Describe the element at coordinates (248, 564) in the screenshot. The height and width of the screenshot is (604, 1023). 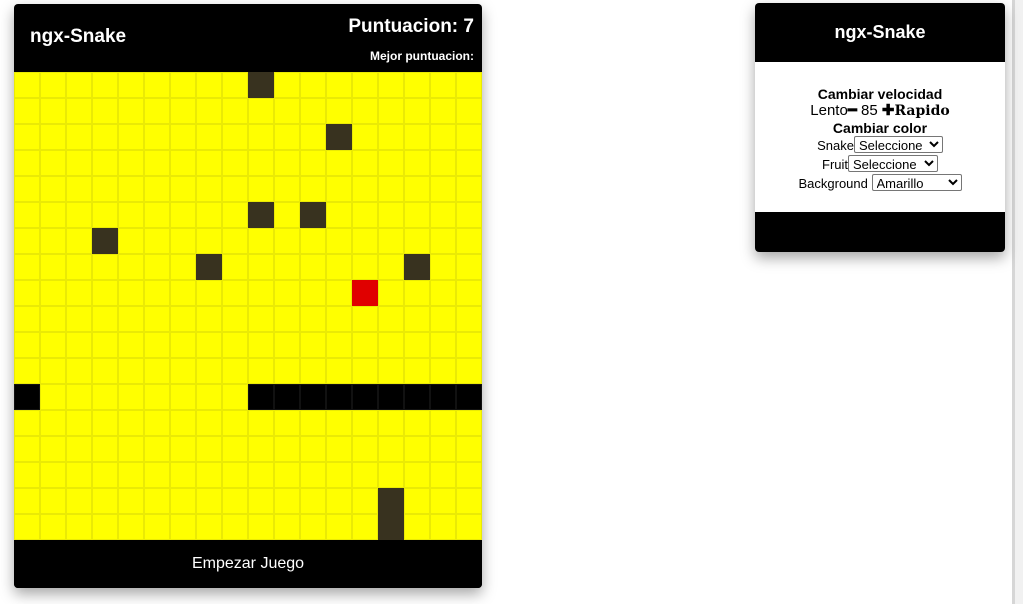
I see `start-game-button: Empezar Juego` at that location.